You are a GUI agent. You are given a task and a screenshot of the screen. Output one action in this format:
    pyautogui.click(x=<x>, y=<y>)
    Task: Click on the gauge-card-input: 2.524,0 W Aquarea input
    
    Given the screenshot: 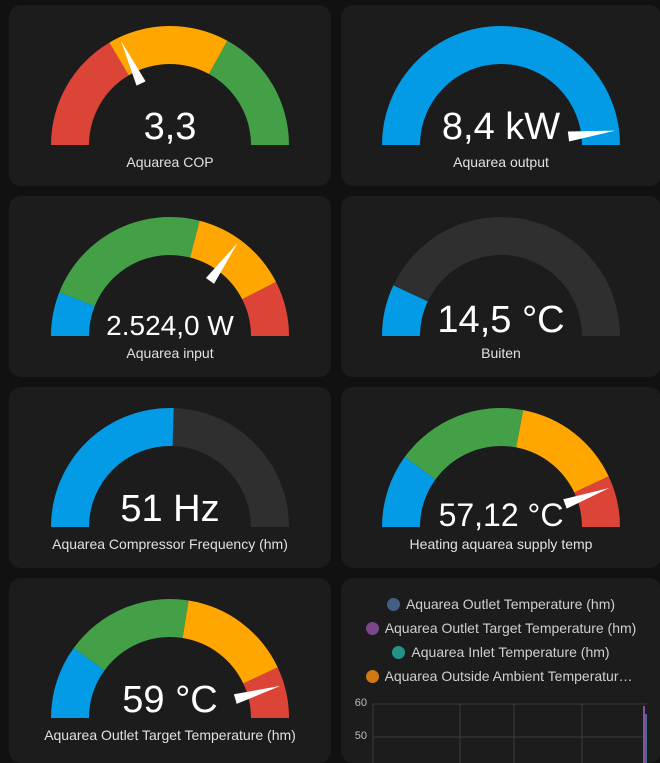 What is the action you would take?
    pyautogui.click(x=170, y=286)
    